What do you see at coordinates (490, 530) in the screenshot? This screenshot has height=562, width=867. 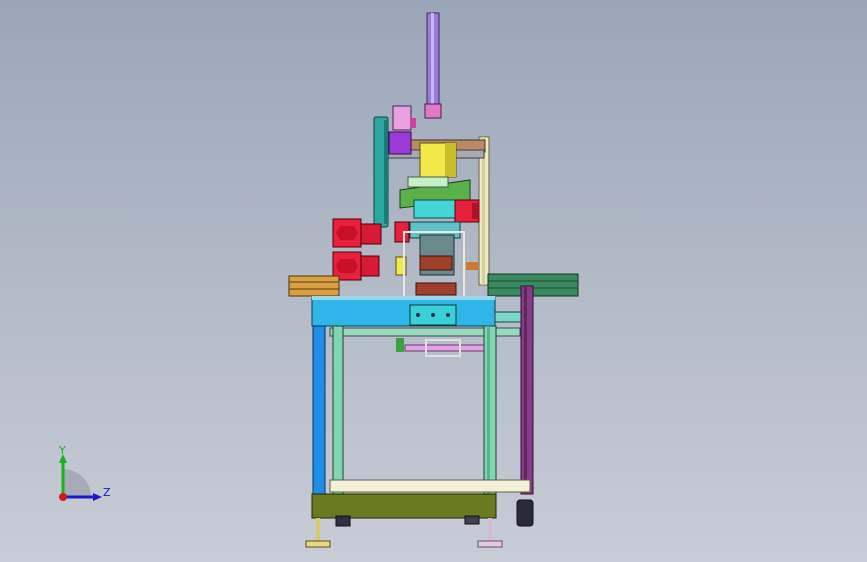 I see `foot-right-stem` at bounding box center [490, 530].